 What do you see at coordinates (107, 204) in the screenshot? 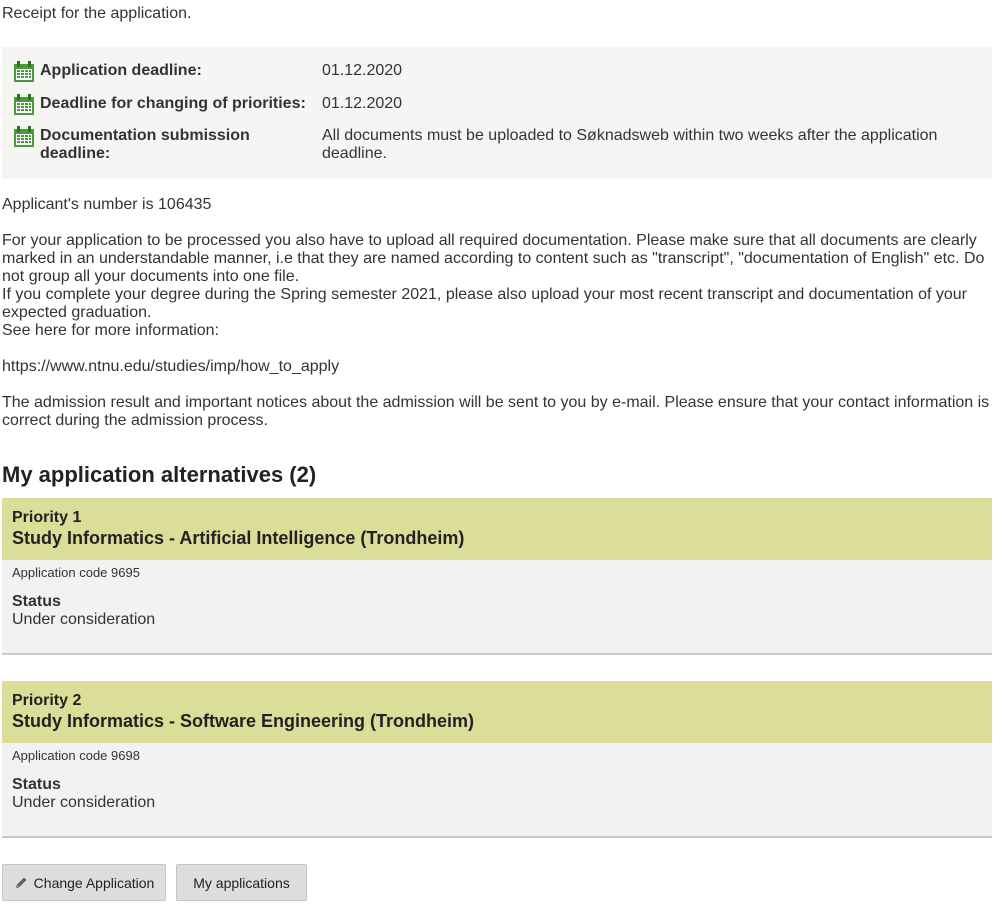
I see `applicant-number: Applicant's number is 106435` at bounding box center [107, 204].